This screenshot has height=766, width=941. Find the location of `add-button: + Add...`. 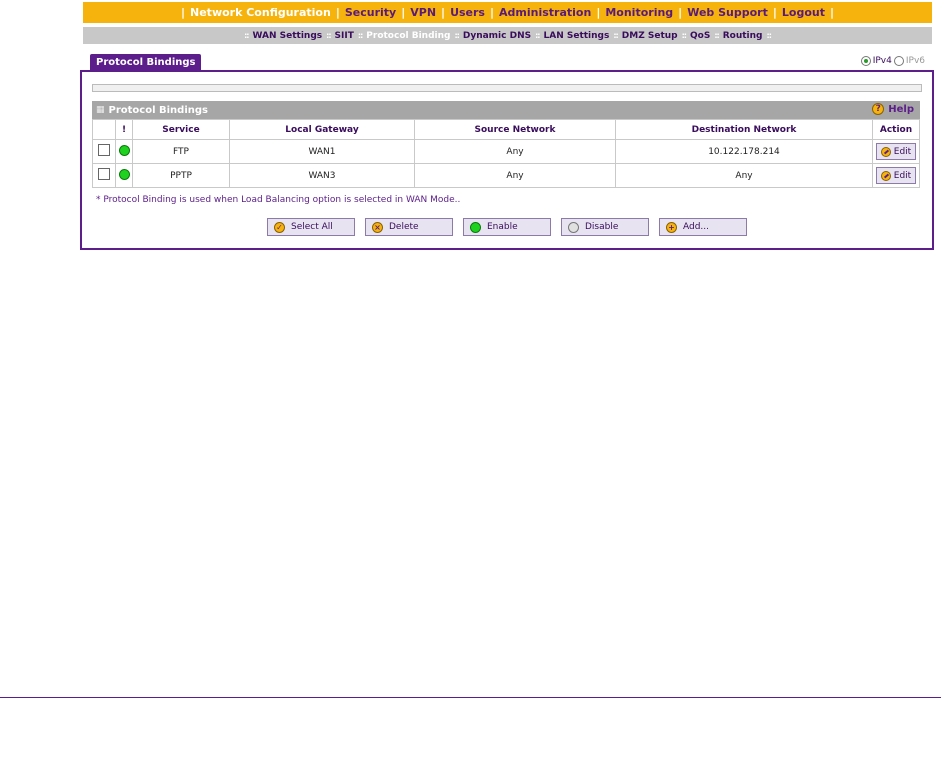

add-button: + Add... is located at coordinates (703, 227).